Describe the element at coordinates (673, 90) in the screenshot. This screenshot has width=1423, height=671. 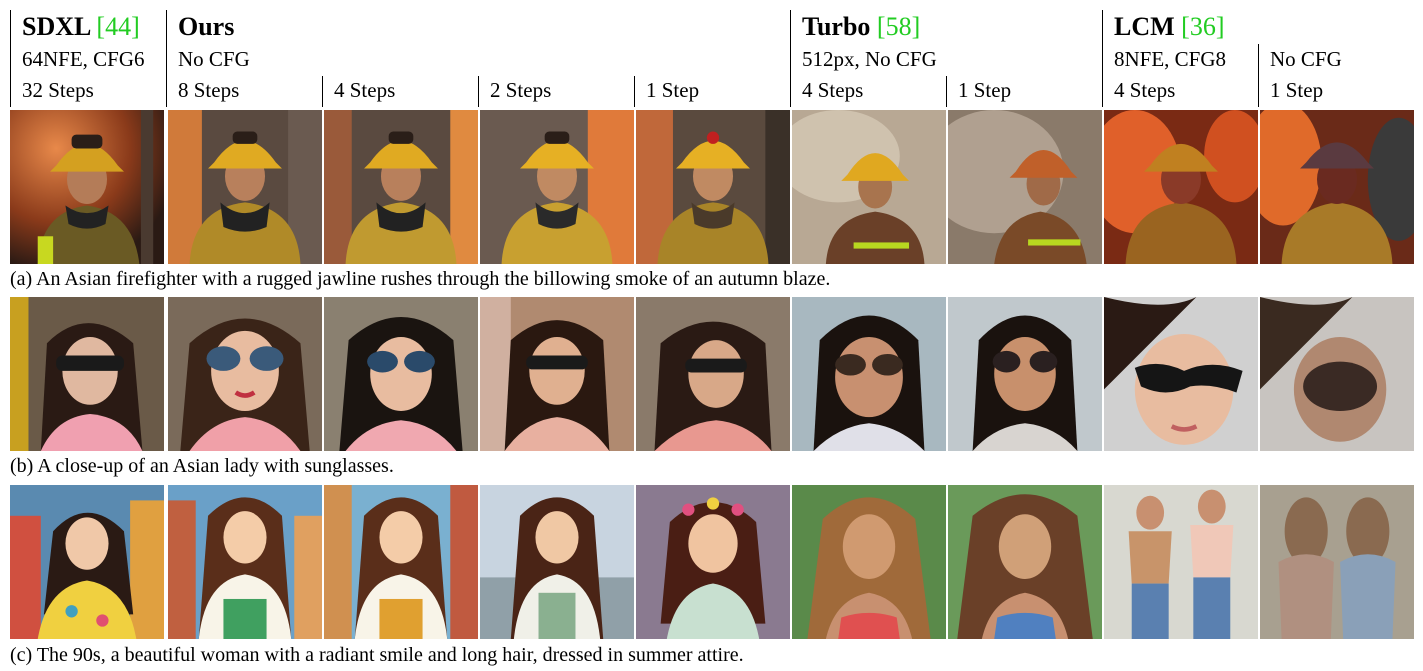
I see `ours-steps-1: 1 Step` at that location.